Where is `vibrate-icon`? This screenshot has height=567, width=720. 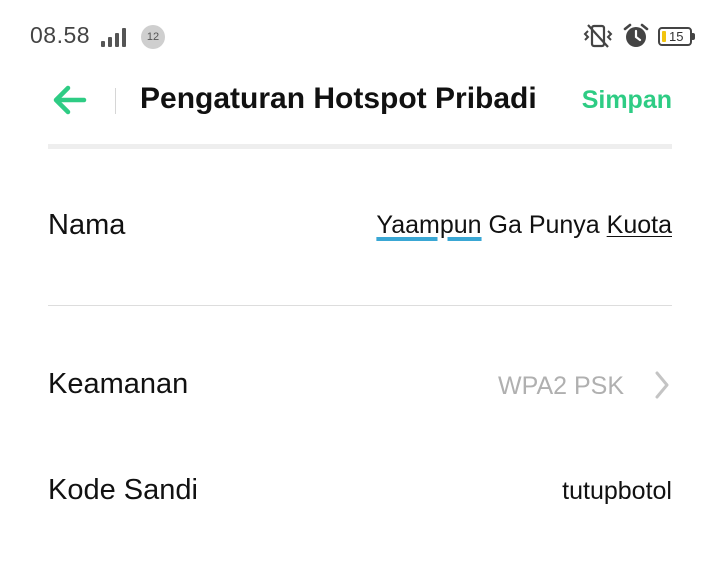 vibrate-icon is located at coordinates (598, 36).